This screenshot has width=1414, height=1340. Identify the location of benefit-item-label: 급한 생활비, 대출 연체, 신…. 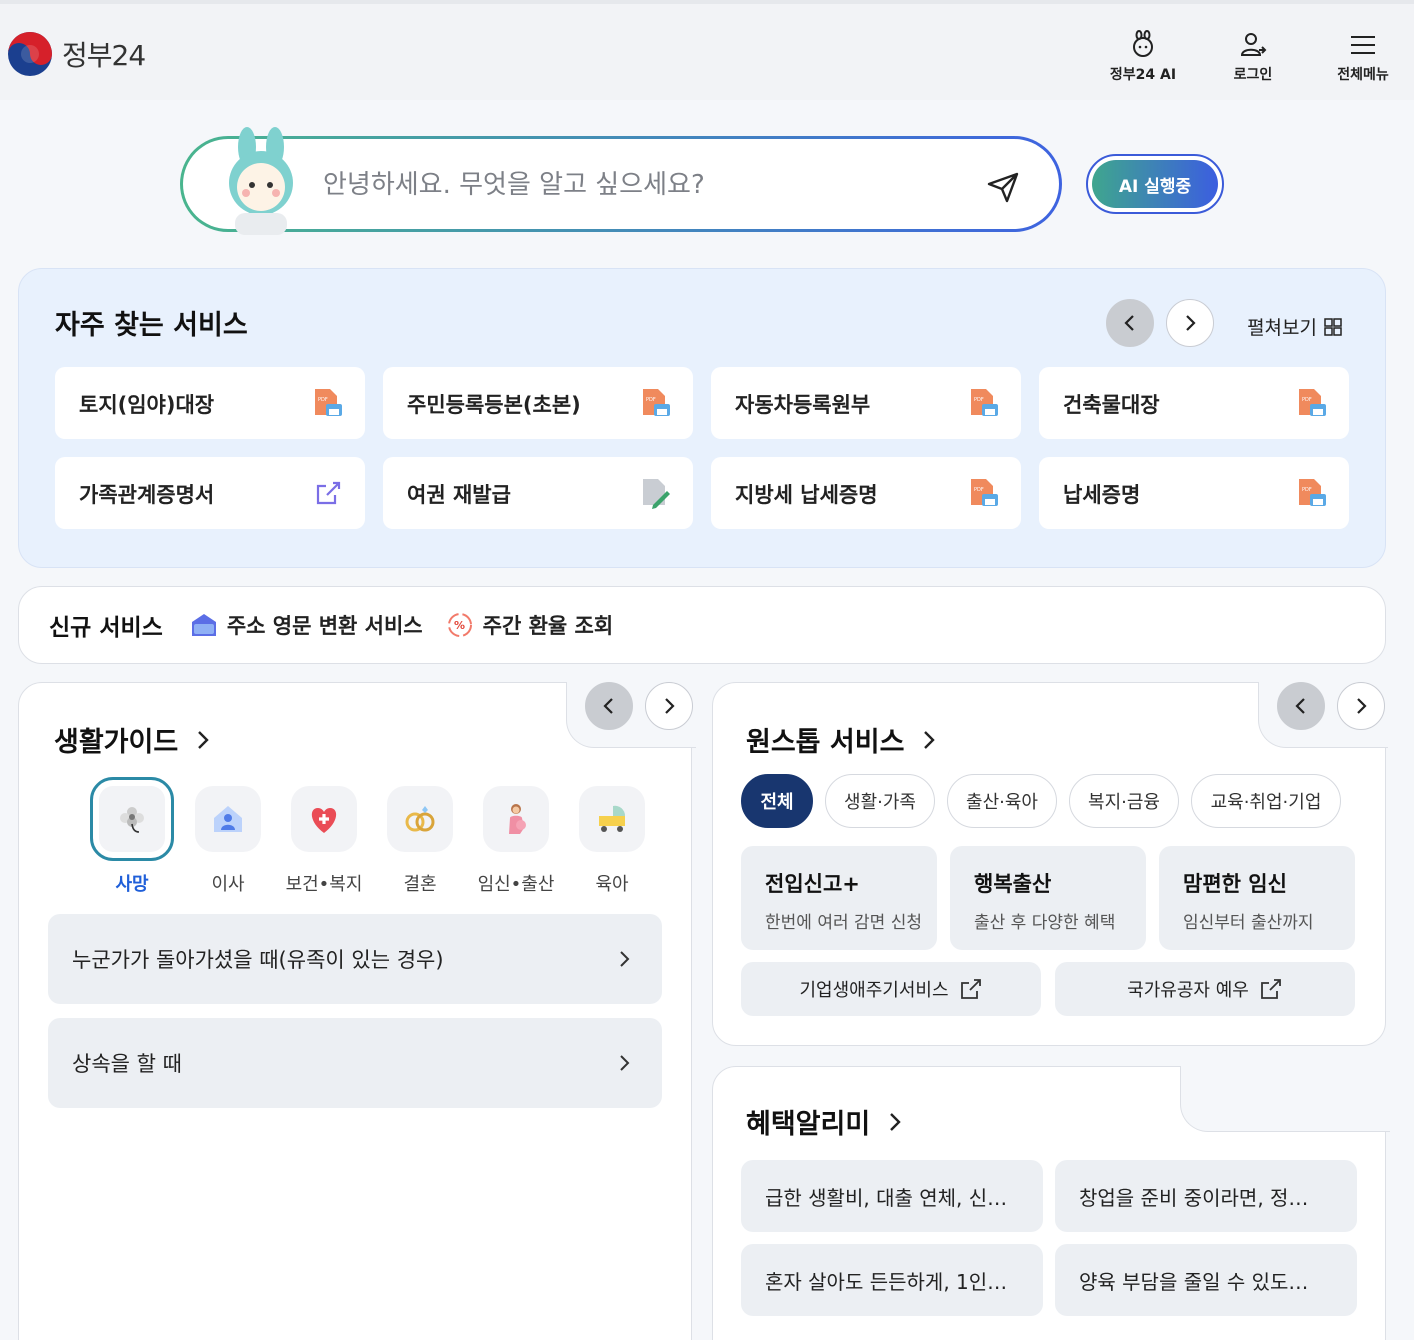
(886, 1198).